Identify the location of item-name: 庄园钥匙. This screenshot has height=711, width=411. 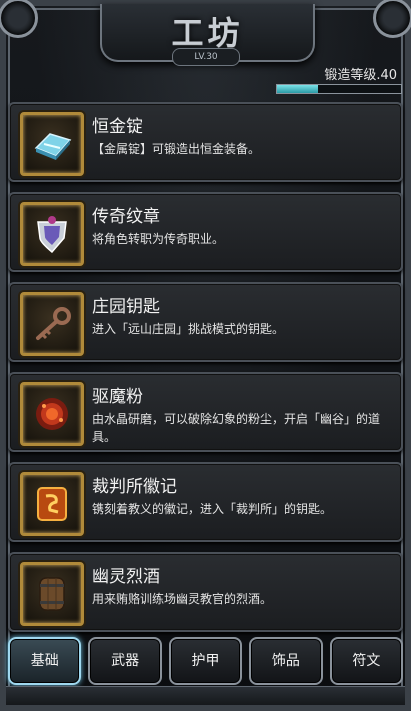
(126, 307).